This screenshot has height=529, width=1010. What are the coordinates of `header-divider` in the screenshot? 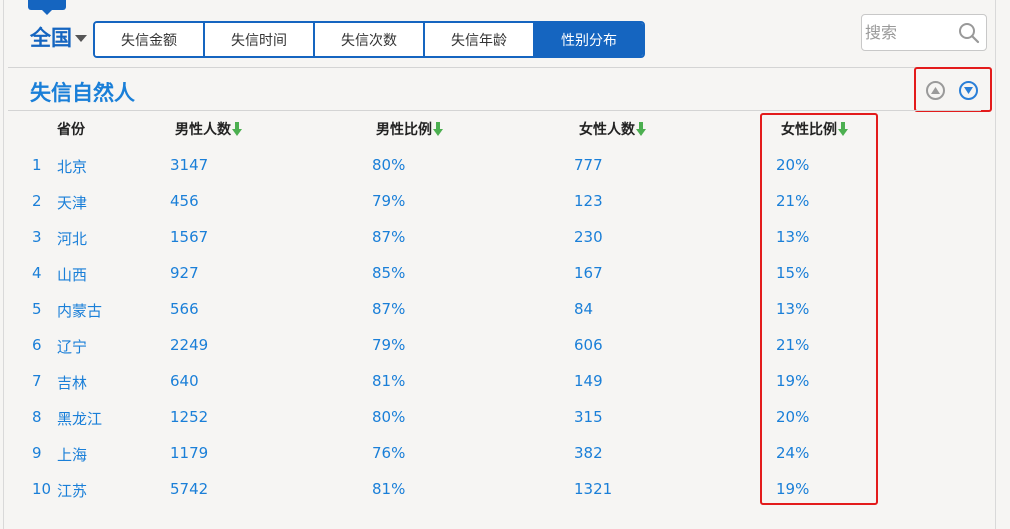 It's located at (494, 67).